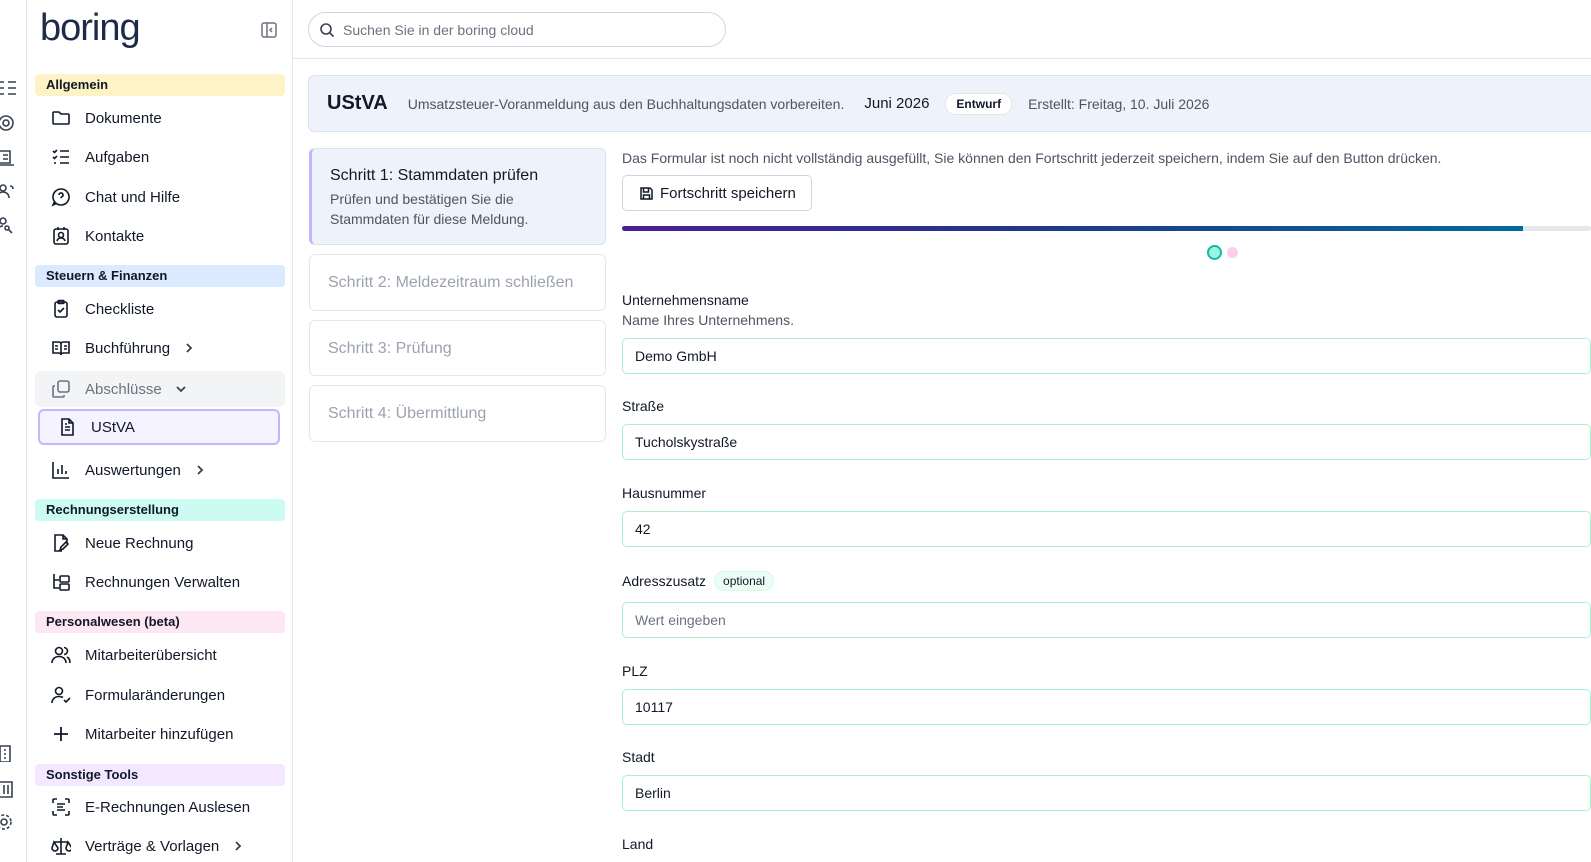  What do you see at coordinates (113, 427) in the screenshot?
I see `sidebar-item-label: UStVA` at bounding box center [113, 427].